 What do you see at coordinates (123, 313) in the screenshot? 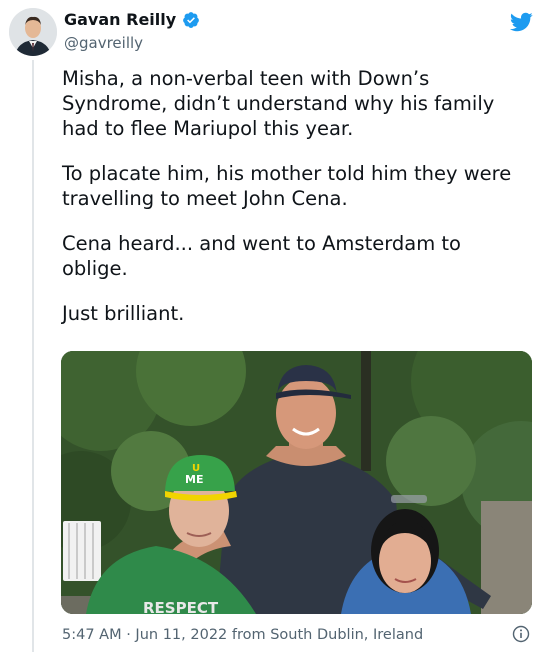
I see `tweet-paragraph-4: Just brilliant.` at bounding box center [123, 313].